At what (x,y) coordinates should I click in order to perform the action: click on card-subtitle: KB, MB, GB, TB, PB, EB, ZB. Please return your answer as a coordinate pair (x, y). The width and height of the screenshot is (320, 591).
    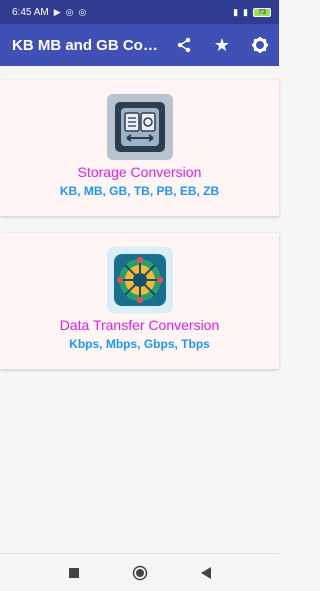
    Looking at the image, I should click on (139, 191).